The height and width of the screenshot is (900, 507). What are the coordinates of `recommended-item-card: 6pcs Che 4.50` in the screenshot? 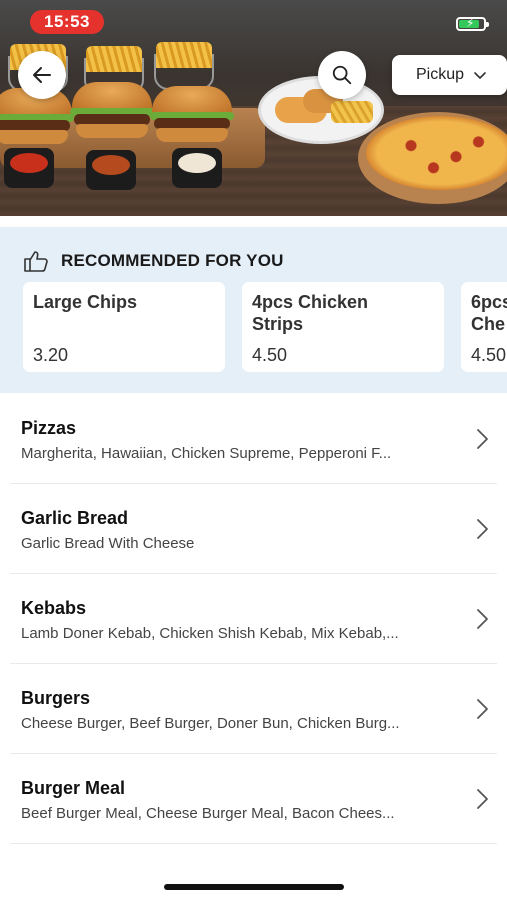 It's located at (484, 327).